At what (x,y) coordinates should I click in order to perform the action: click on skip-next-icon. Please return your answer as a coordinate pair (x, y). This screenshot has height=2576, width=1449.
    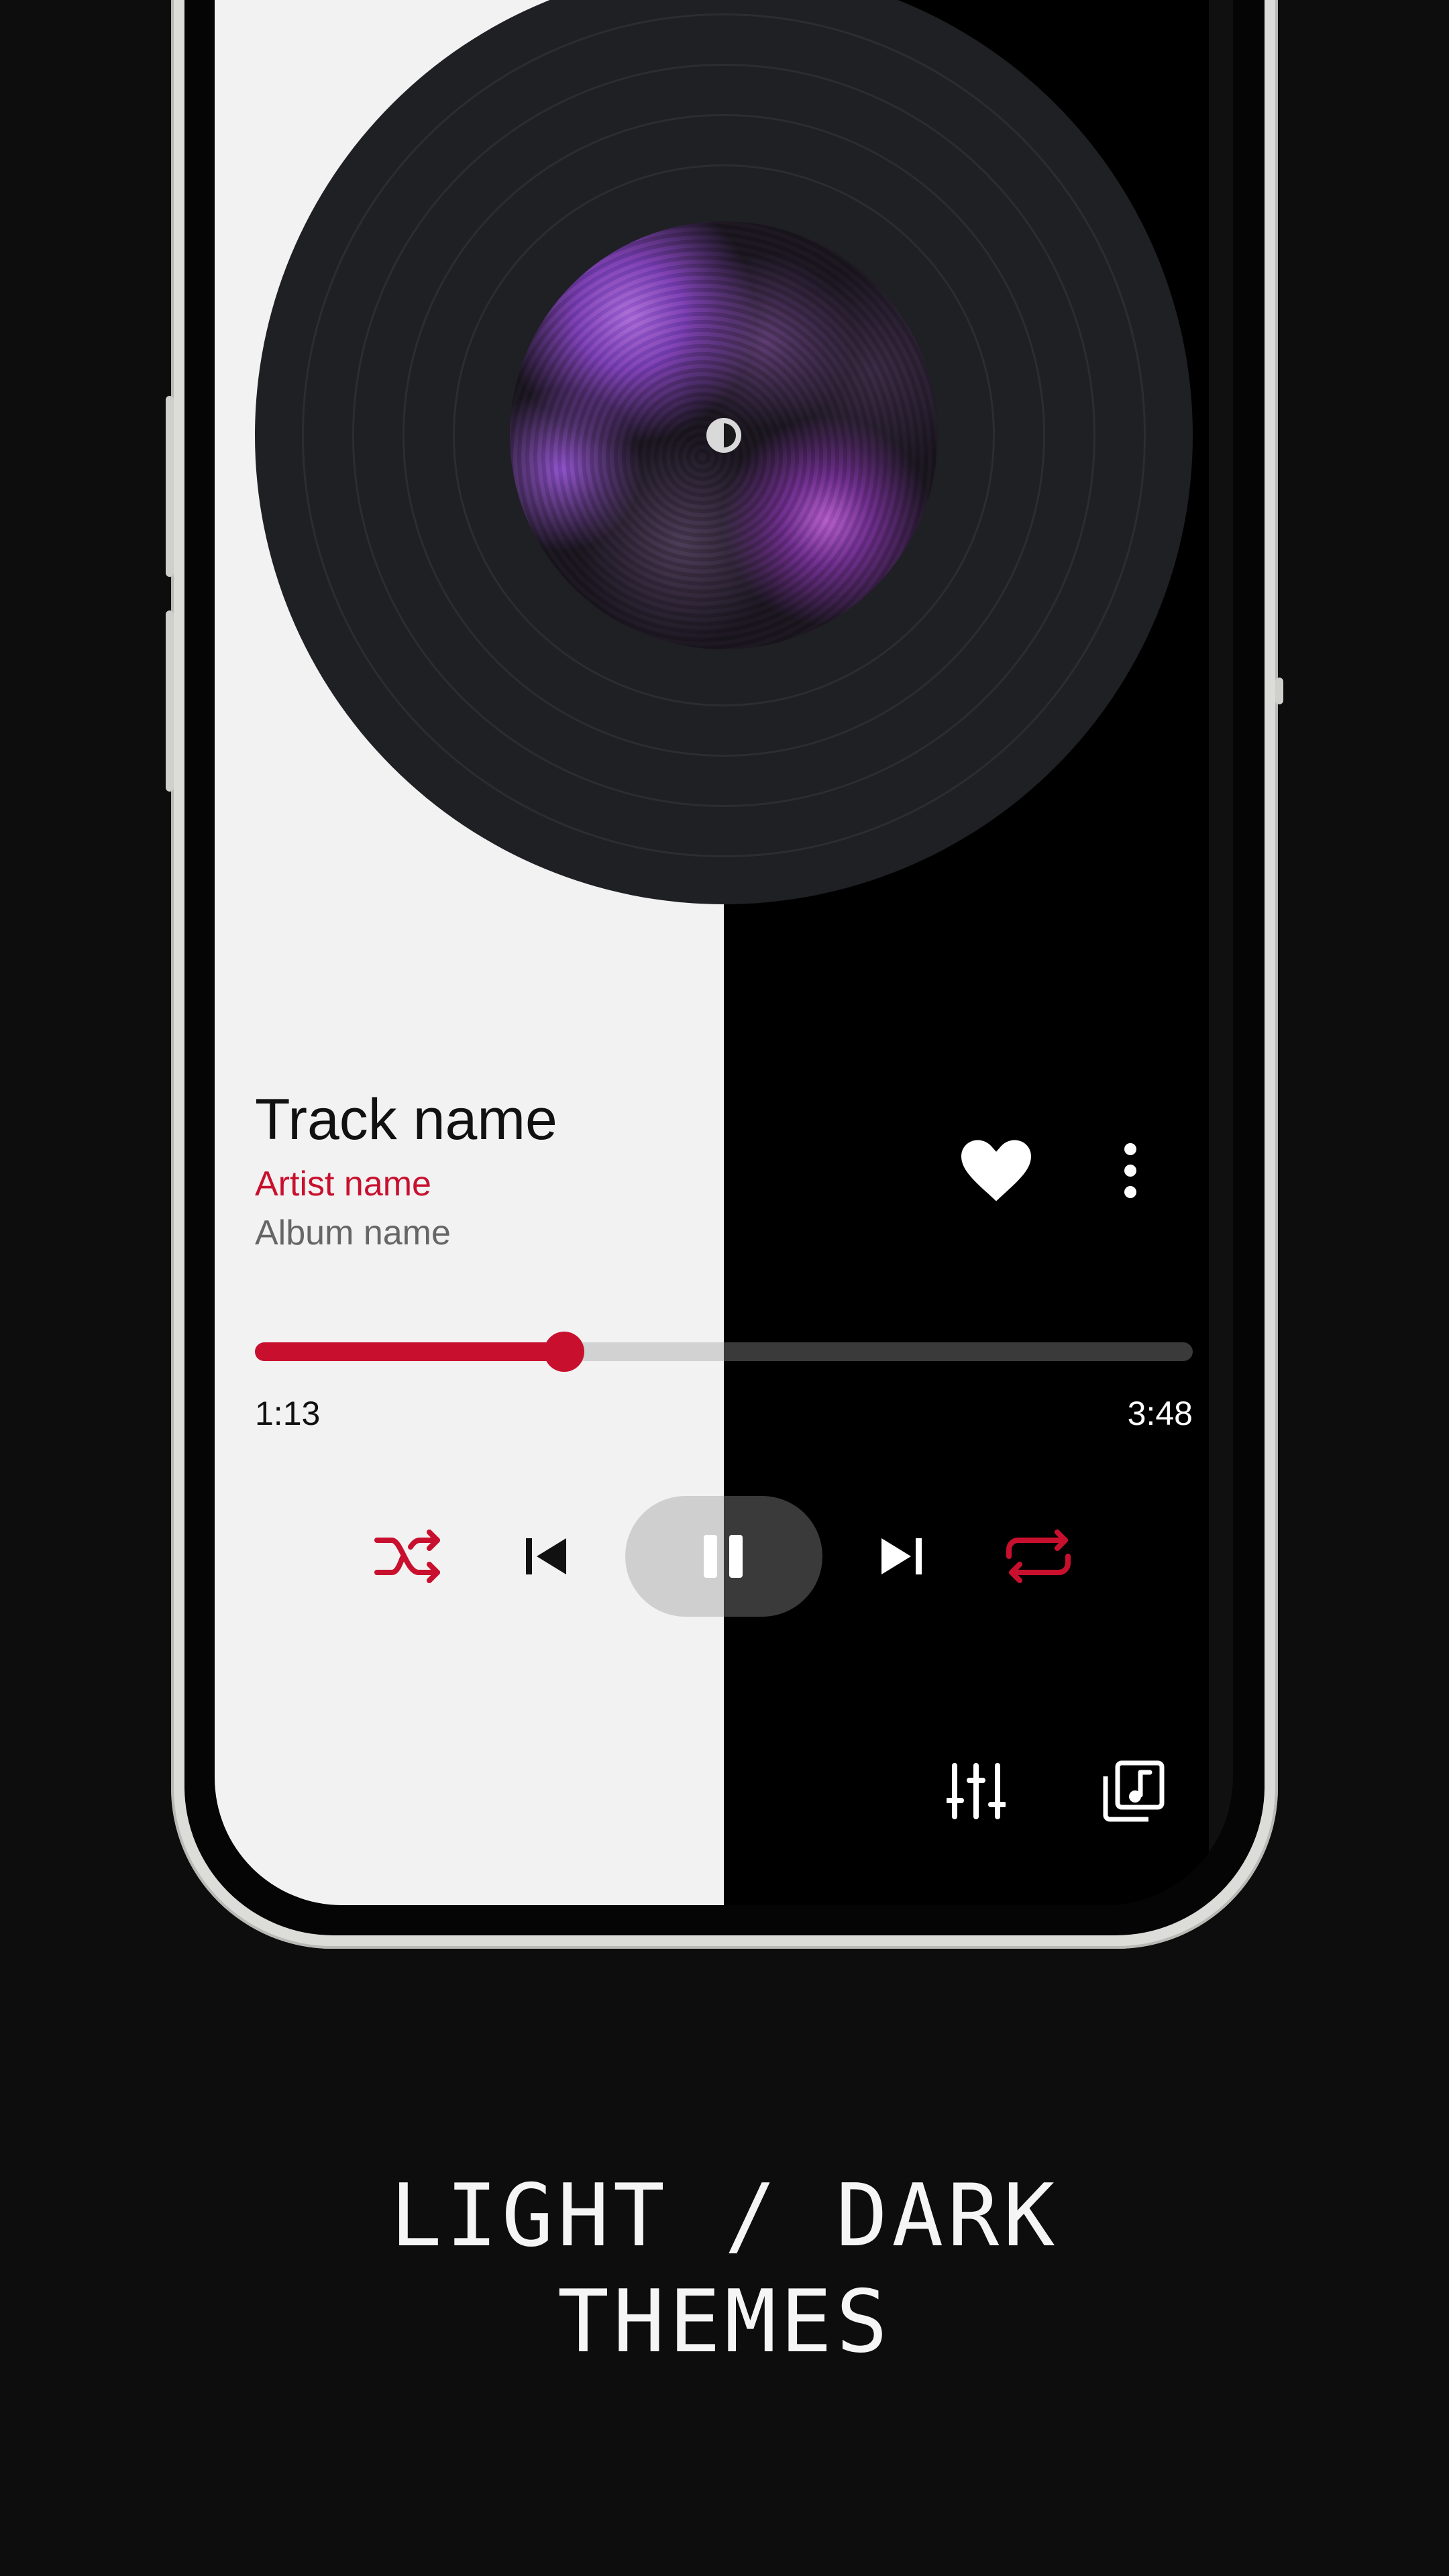
    Looking at the image, I should click on (901, 1556).